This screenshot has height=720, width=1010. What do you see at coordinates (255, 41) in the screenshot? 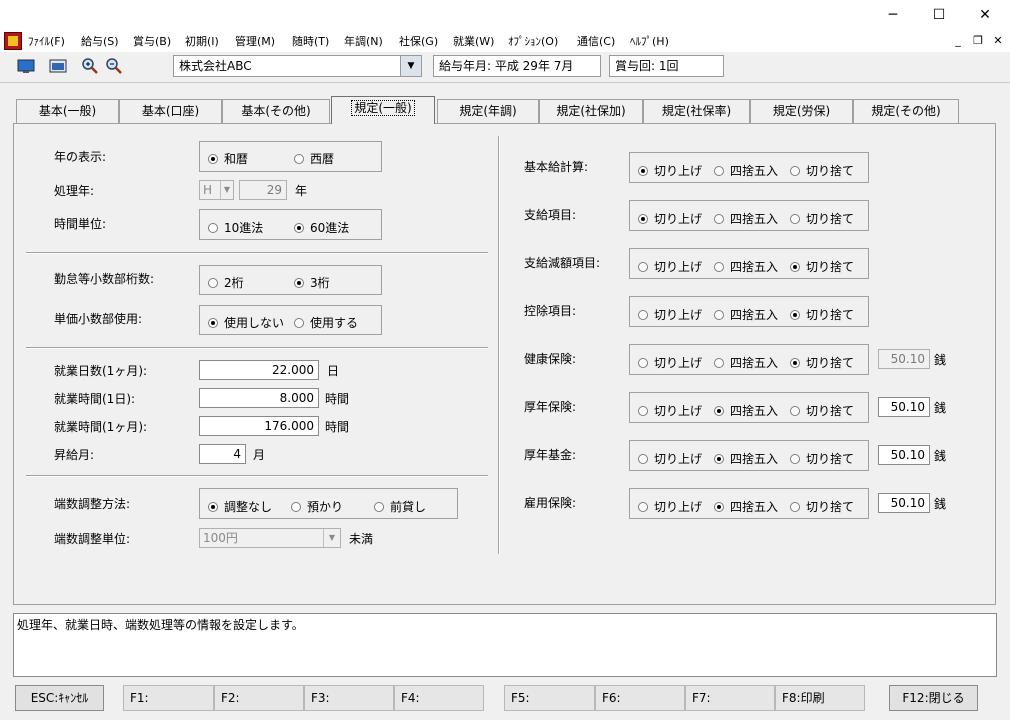
I see `menu-manage: 管理(M)` at bounding box center [255, 41].